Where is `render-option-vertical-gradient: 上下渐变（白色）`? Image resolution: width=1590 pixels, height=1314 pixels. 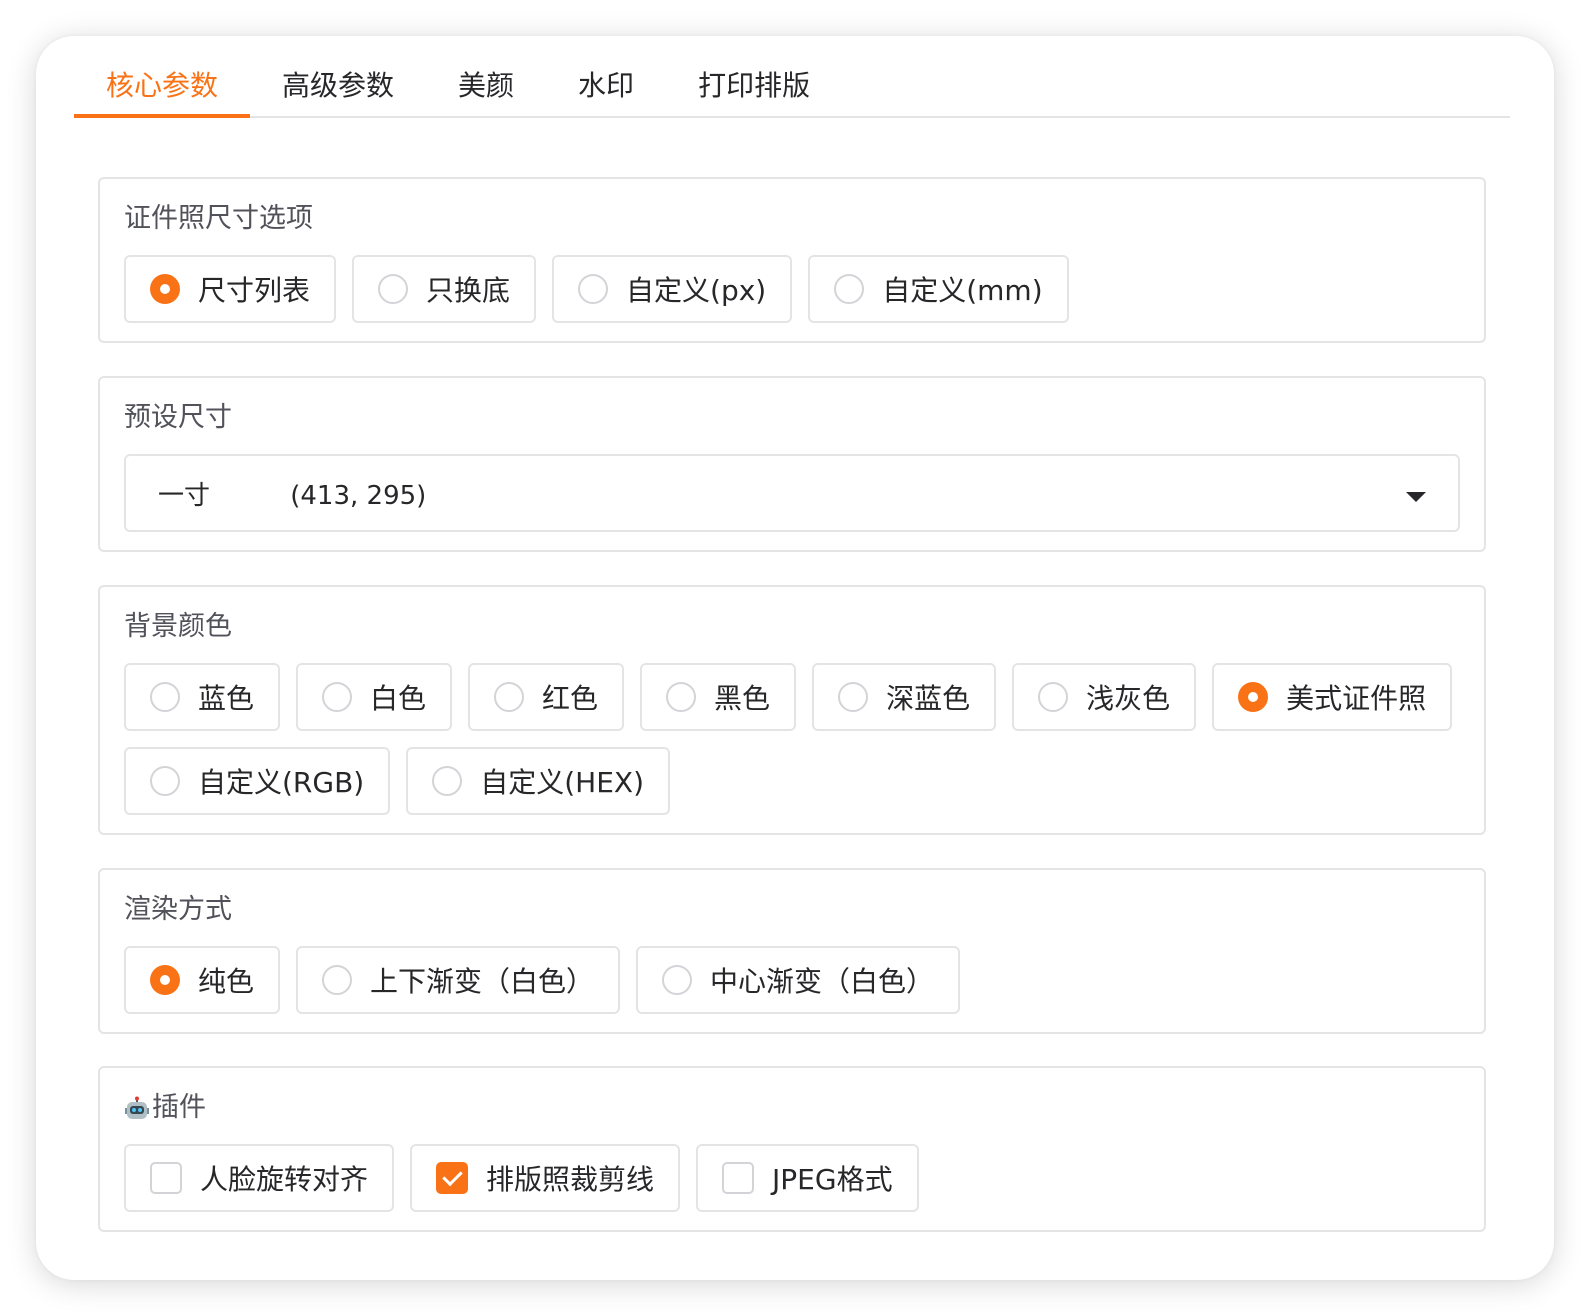
render-option-vertical-gradient: 上下渐变（白色） is located at coordinates (458, 980).